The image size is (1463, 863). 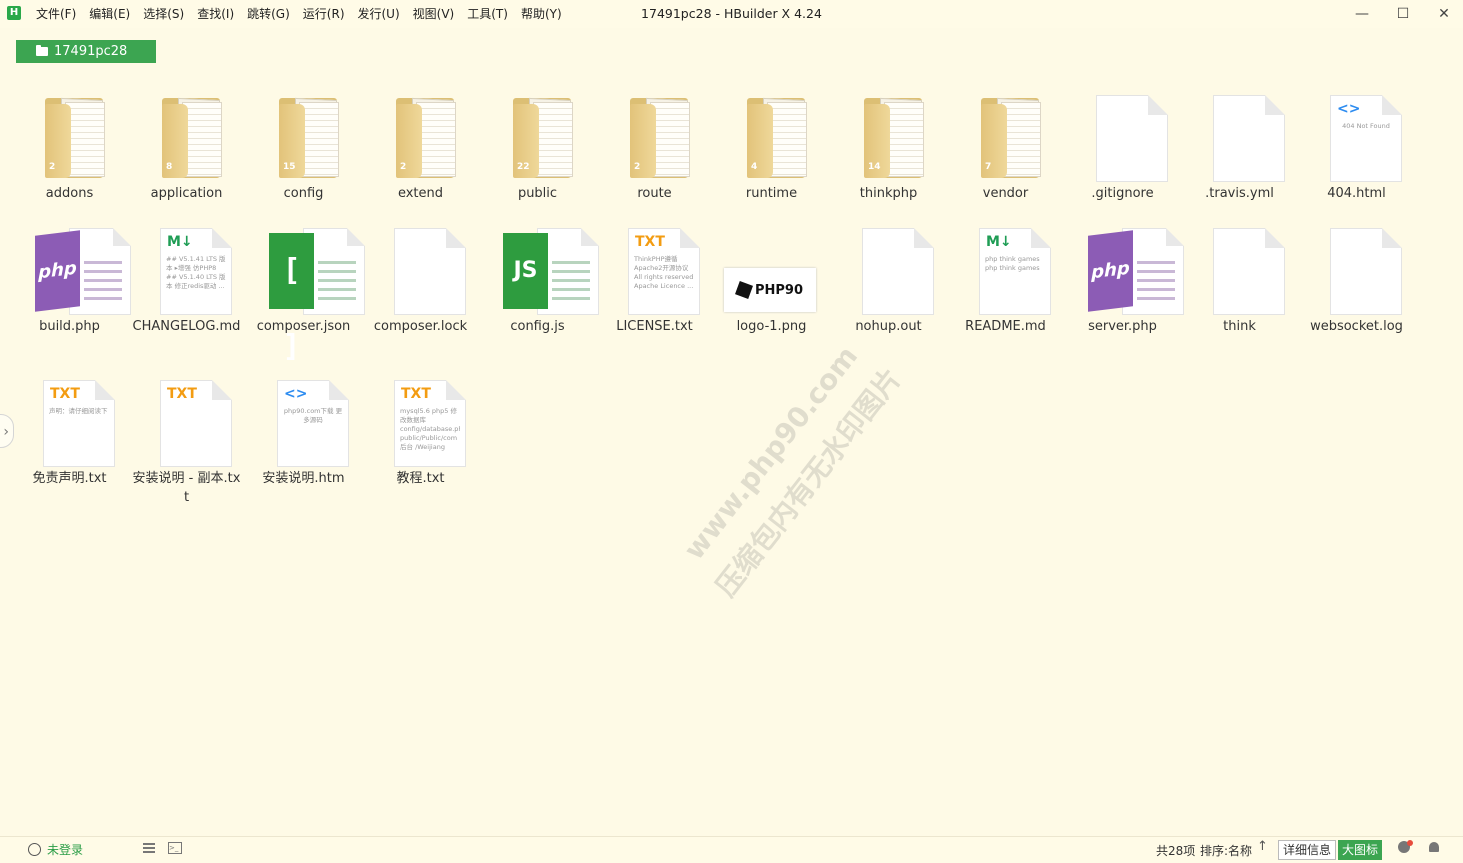 I want to click on file-icon-box: 15, so click(x=303, y=136).